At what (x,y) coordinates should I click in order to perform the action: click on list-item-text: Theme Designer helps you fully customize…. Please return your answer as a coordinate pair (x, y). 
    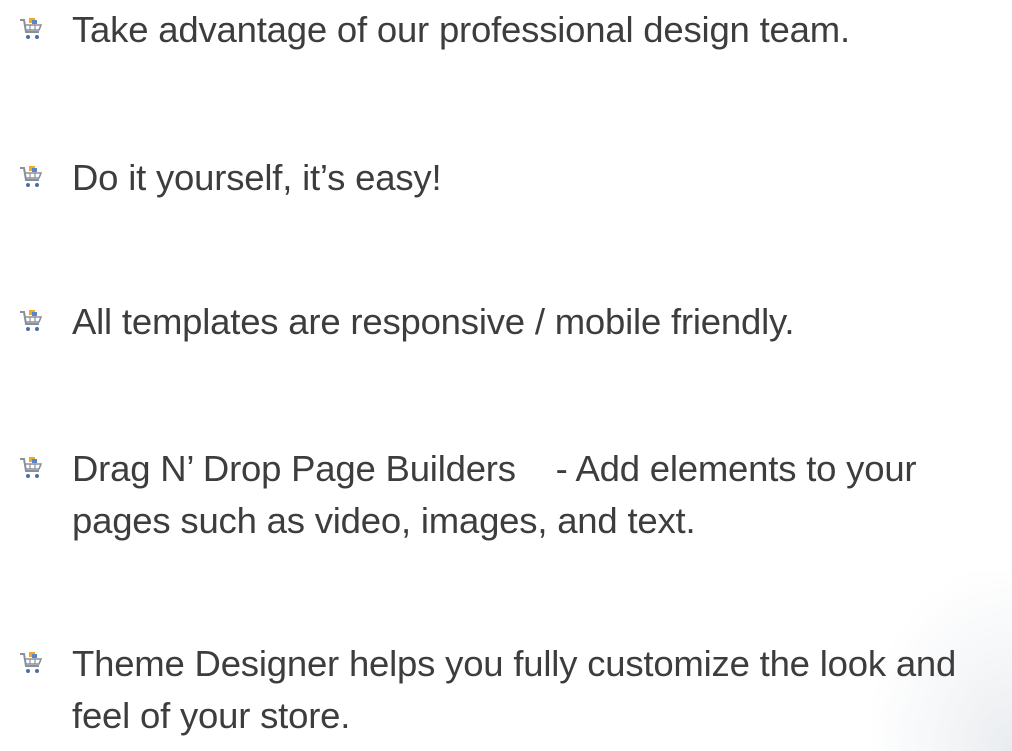
    Looking at the image, I should click on (519, 689).